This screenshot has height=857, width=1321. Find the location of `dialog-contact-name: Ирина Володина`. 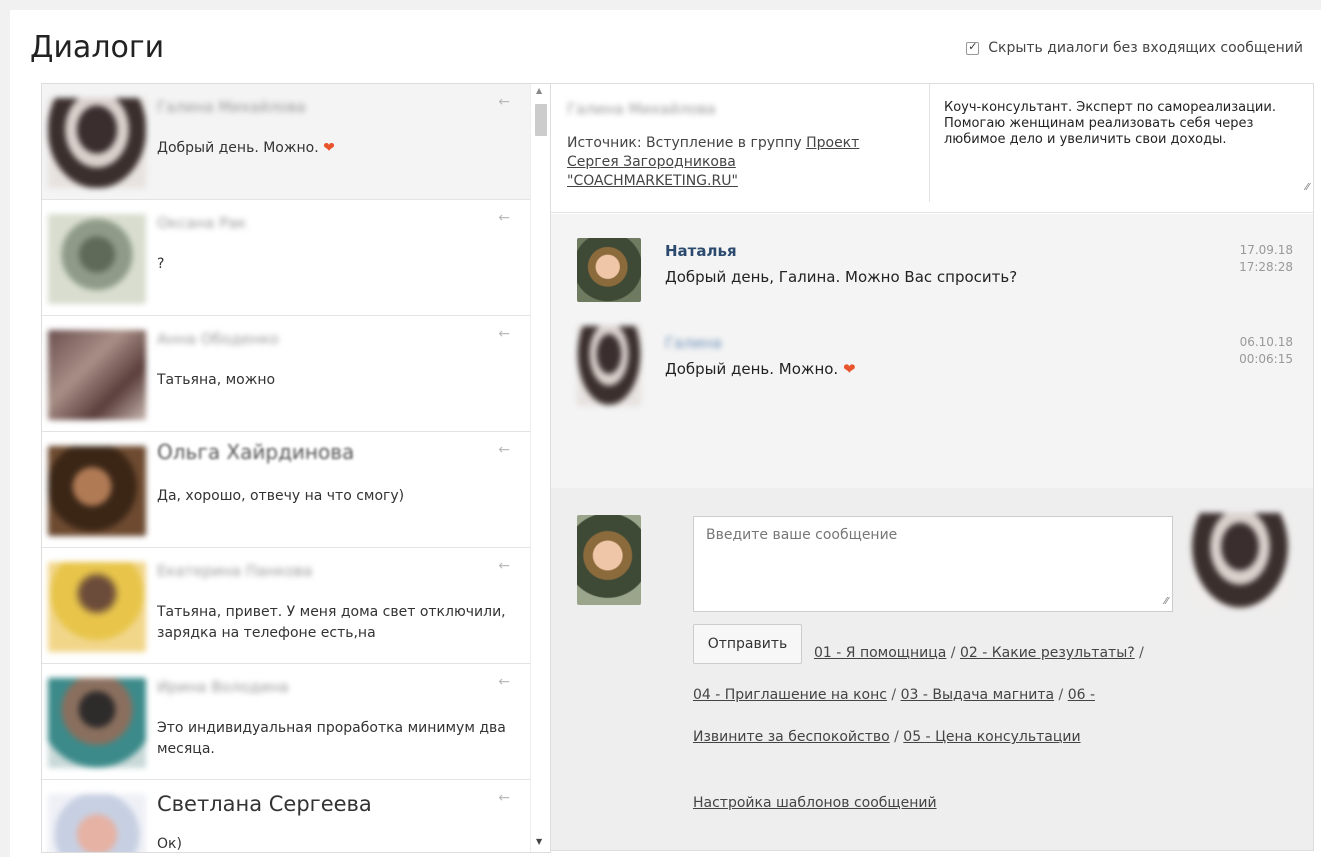

dialog-contact-name: Ирина Володина is located at coordinates (223, 687).